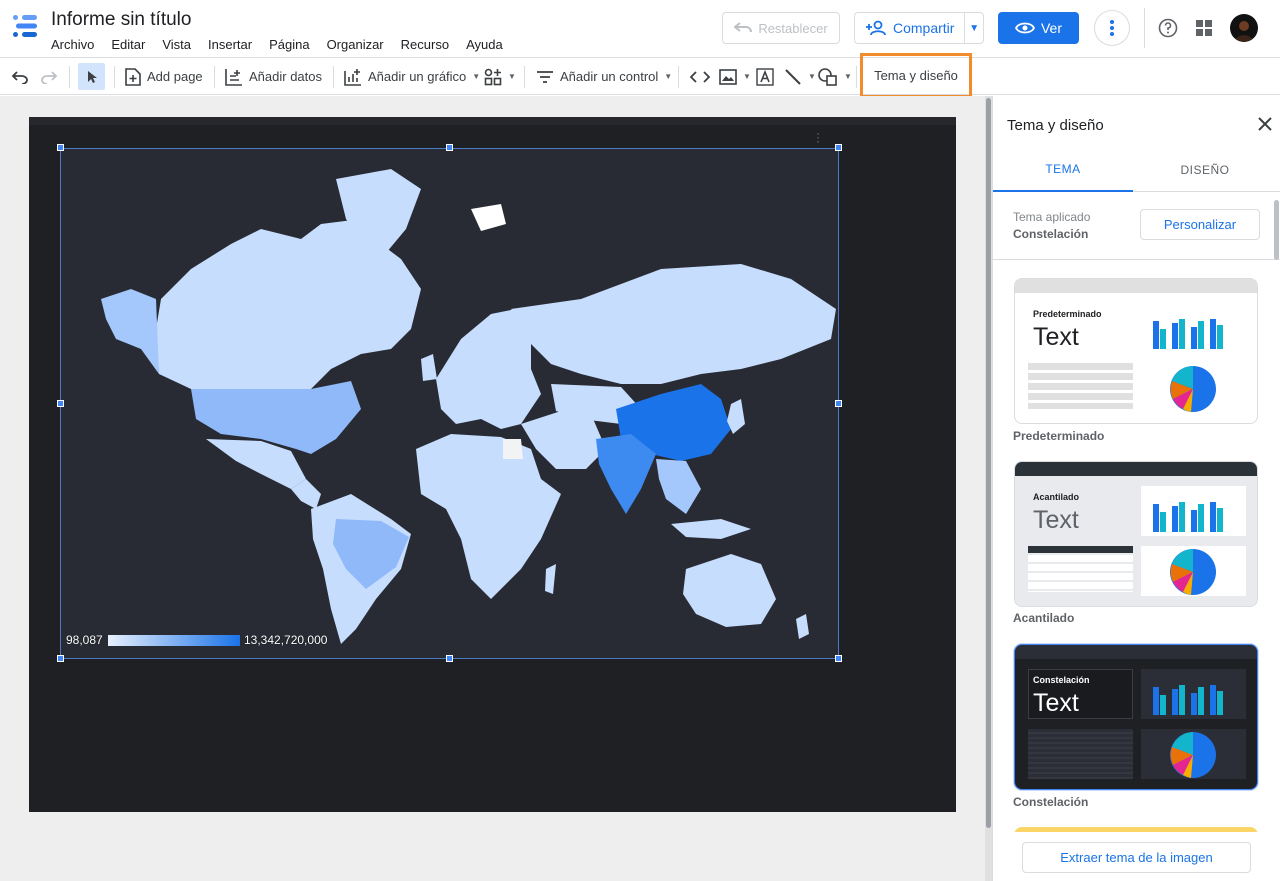  What do you see at coordinates (20, 76) in the screenshot?
I see `undo-button` at bounding box center [20, 76].